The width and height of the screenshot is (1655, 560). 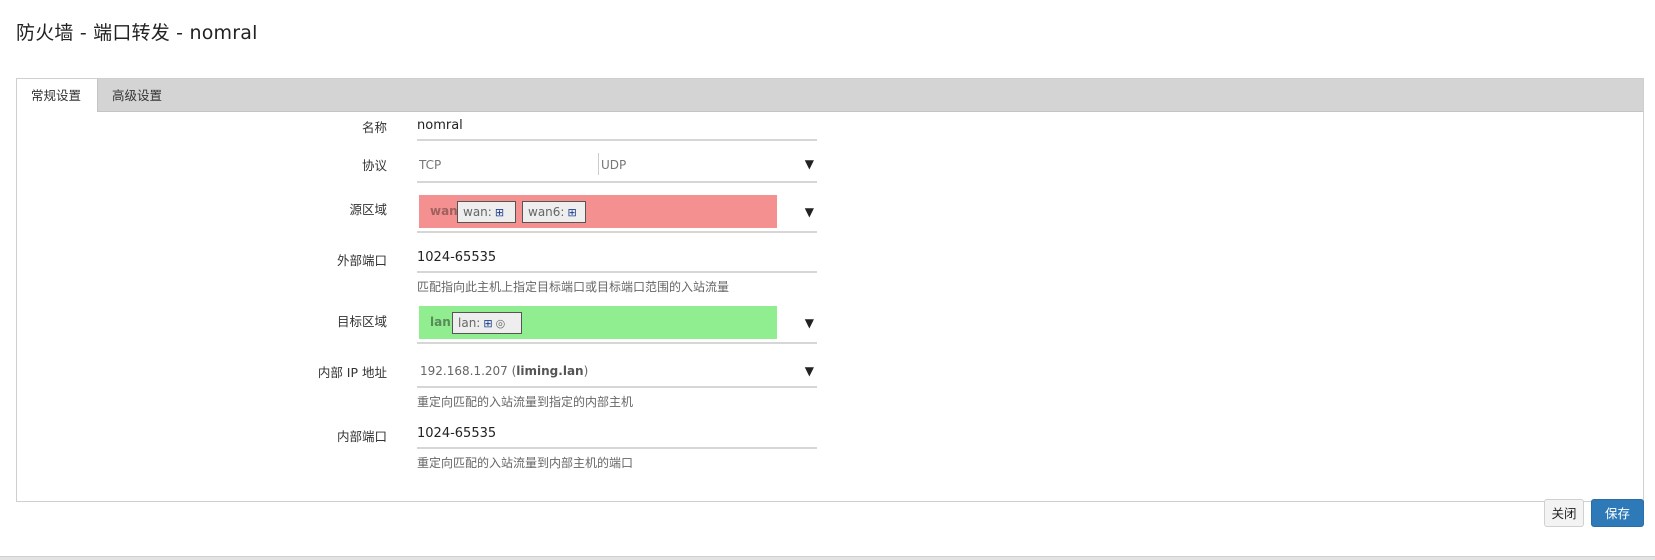 I want to click on name-value: nomral, so click(x=440, y=125).